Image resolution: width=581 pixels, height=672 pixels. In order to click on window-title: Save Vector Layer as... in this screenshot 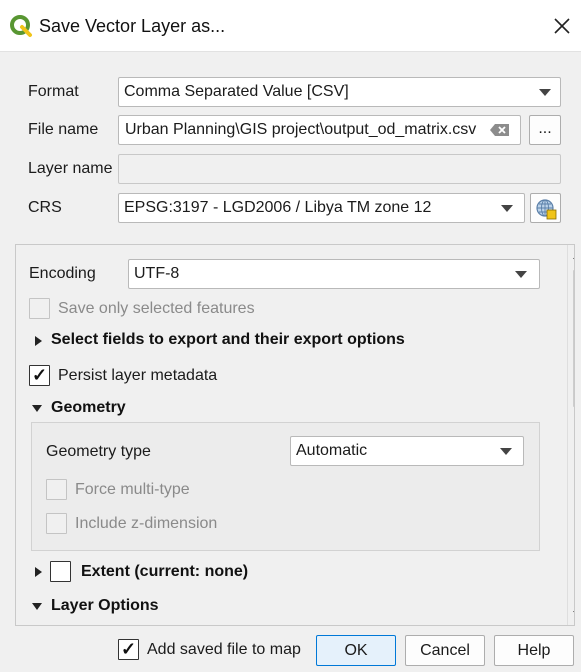, I will do `click(132, 26)`.